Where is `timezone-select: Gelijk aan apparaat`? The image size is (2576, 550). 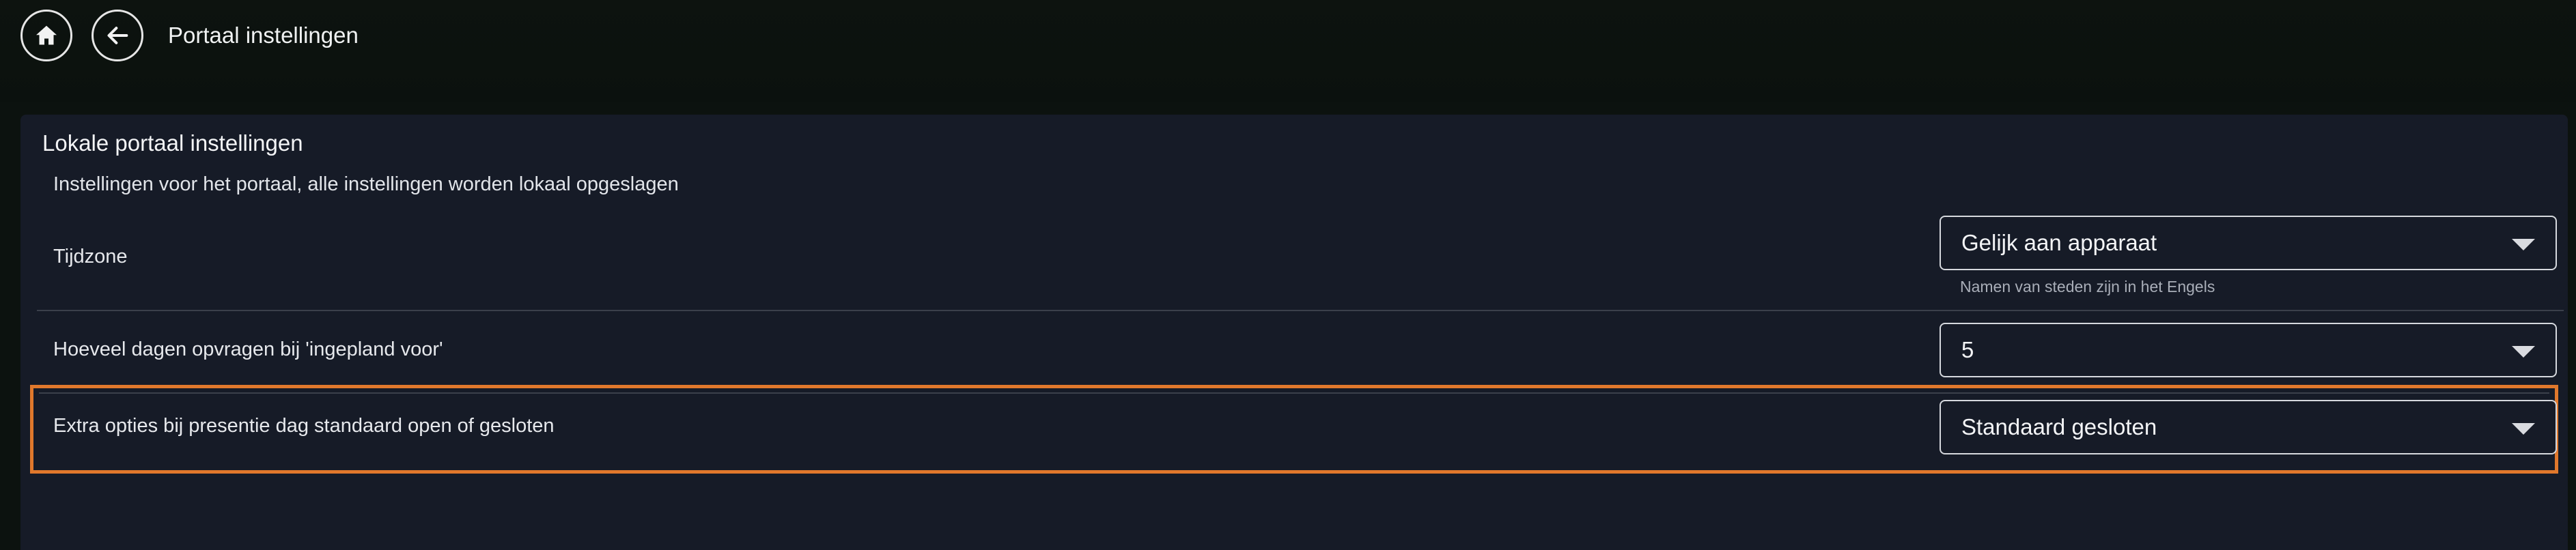
timezone-select: Gelijk aan apparaat is located at coordinates (2248, 243).